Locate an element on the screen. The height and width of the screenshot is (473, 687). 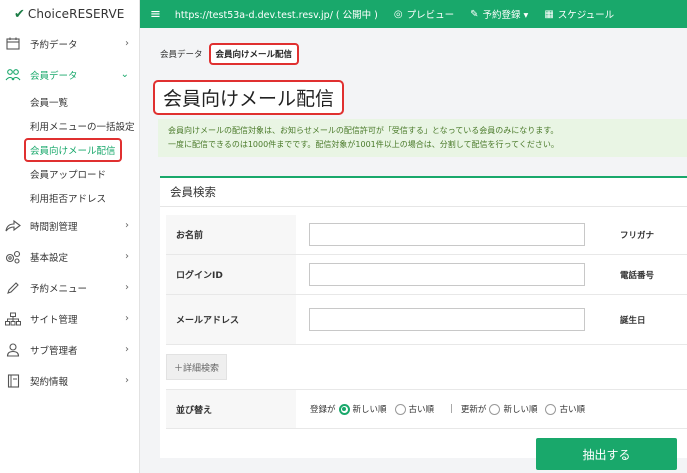
extract-button: 抽出する is located at coordinates (606, 454).